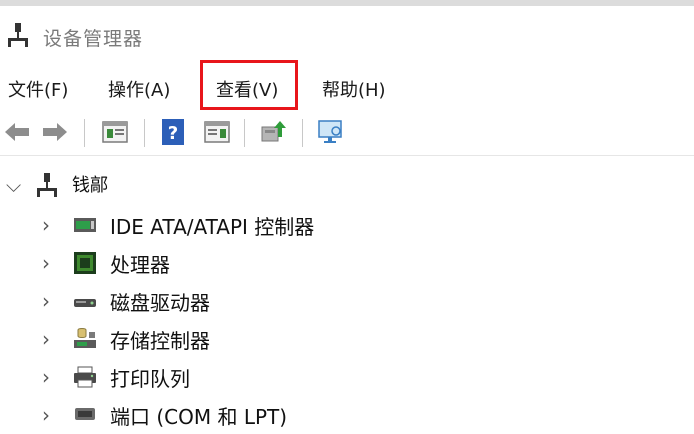  Describe the element at coordinates (160, 341) in the screenshot. I see `tree-item-label: 存储控制器` at that location.